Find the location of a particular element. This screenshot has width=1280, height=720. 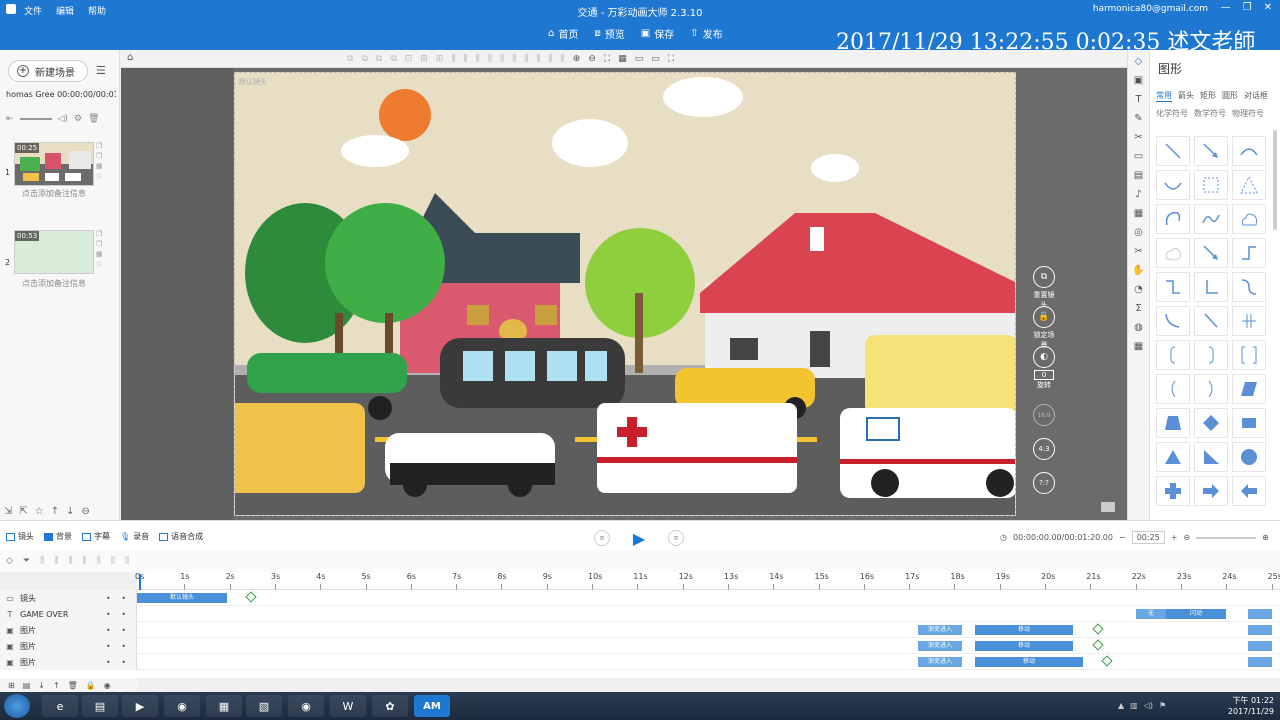

rotate-control: ◐ 0 旋转 is located at coordinates (1044, 368).